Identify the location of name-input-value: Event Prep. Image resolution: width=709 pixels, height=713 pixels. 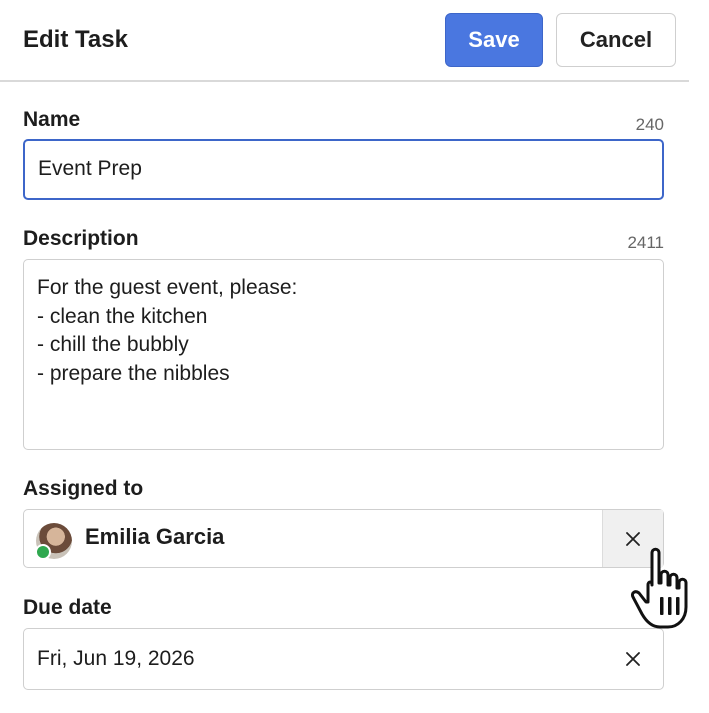
(90, 169).